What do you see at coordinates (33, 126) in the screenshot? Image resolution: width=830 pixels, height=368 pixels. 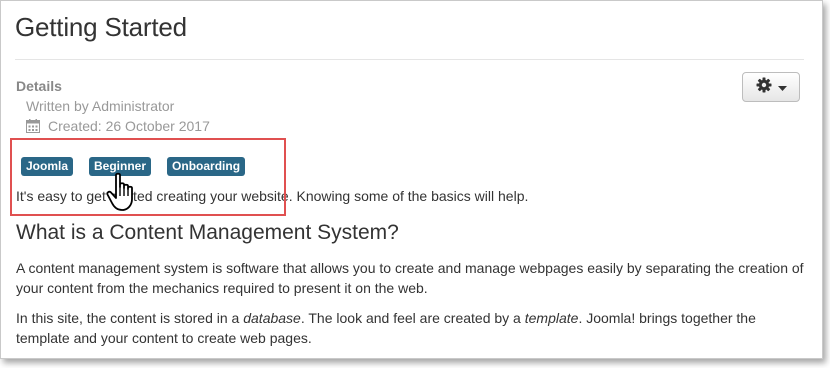 I see `calendar-icon` at bounding box center [33, 126].